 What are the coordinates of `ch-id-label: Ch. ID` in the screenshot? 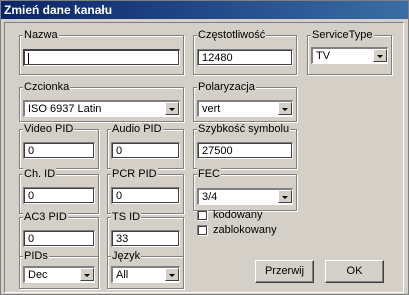 It's located at (40, 174).